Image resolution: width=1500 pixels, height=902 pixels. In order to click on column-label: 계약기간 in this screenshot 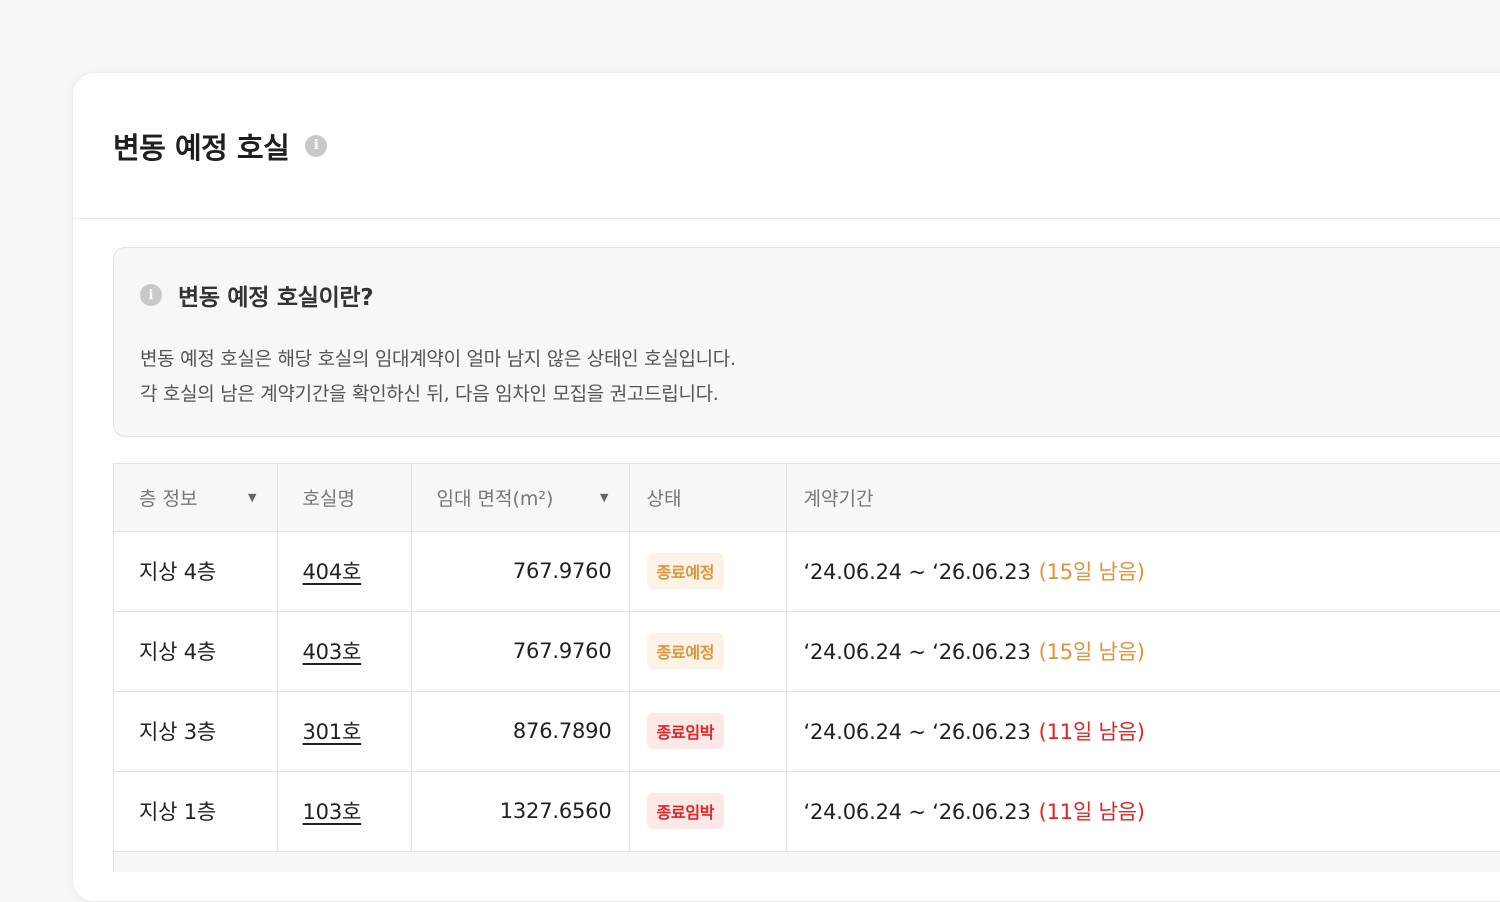, I will do `click(838, 498)`.